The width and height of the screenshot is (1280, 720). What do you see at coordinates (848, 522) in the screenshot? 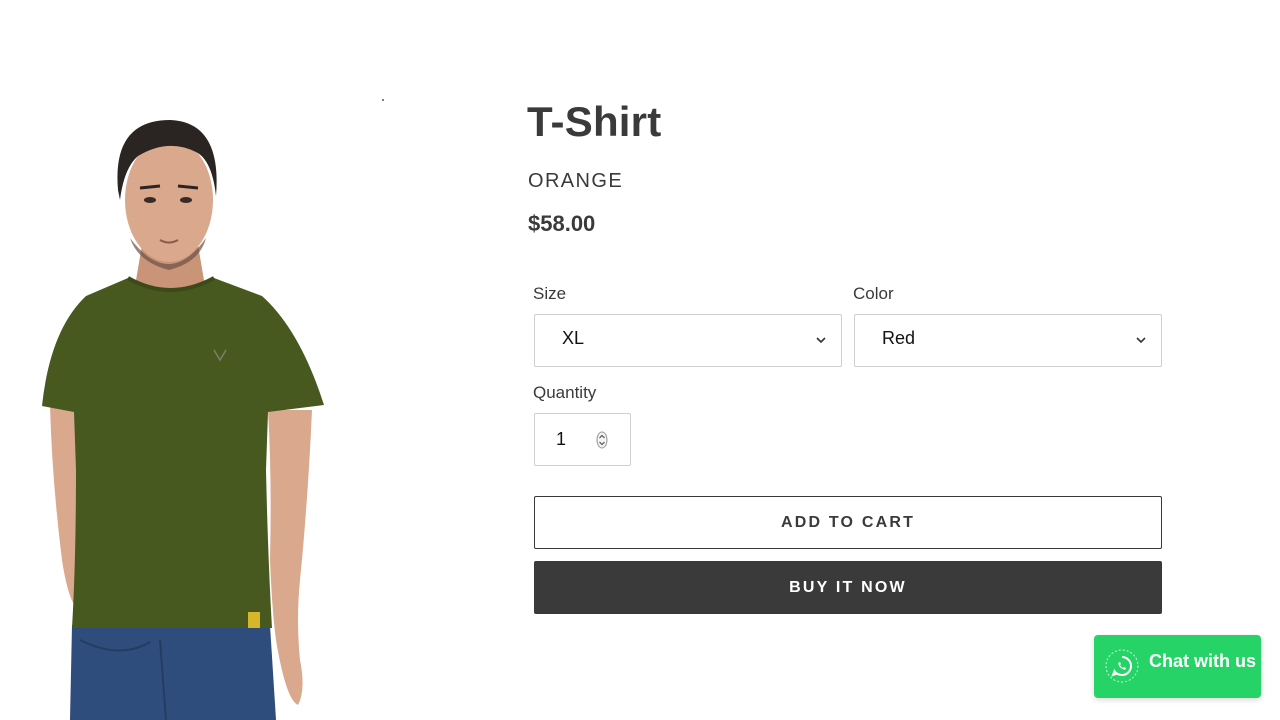
I see `add-to-cart-button: ADD TO CART` at bounding box center [848, 522].